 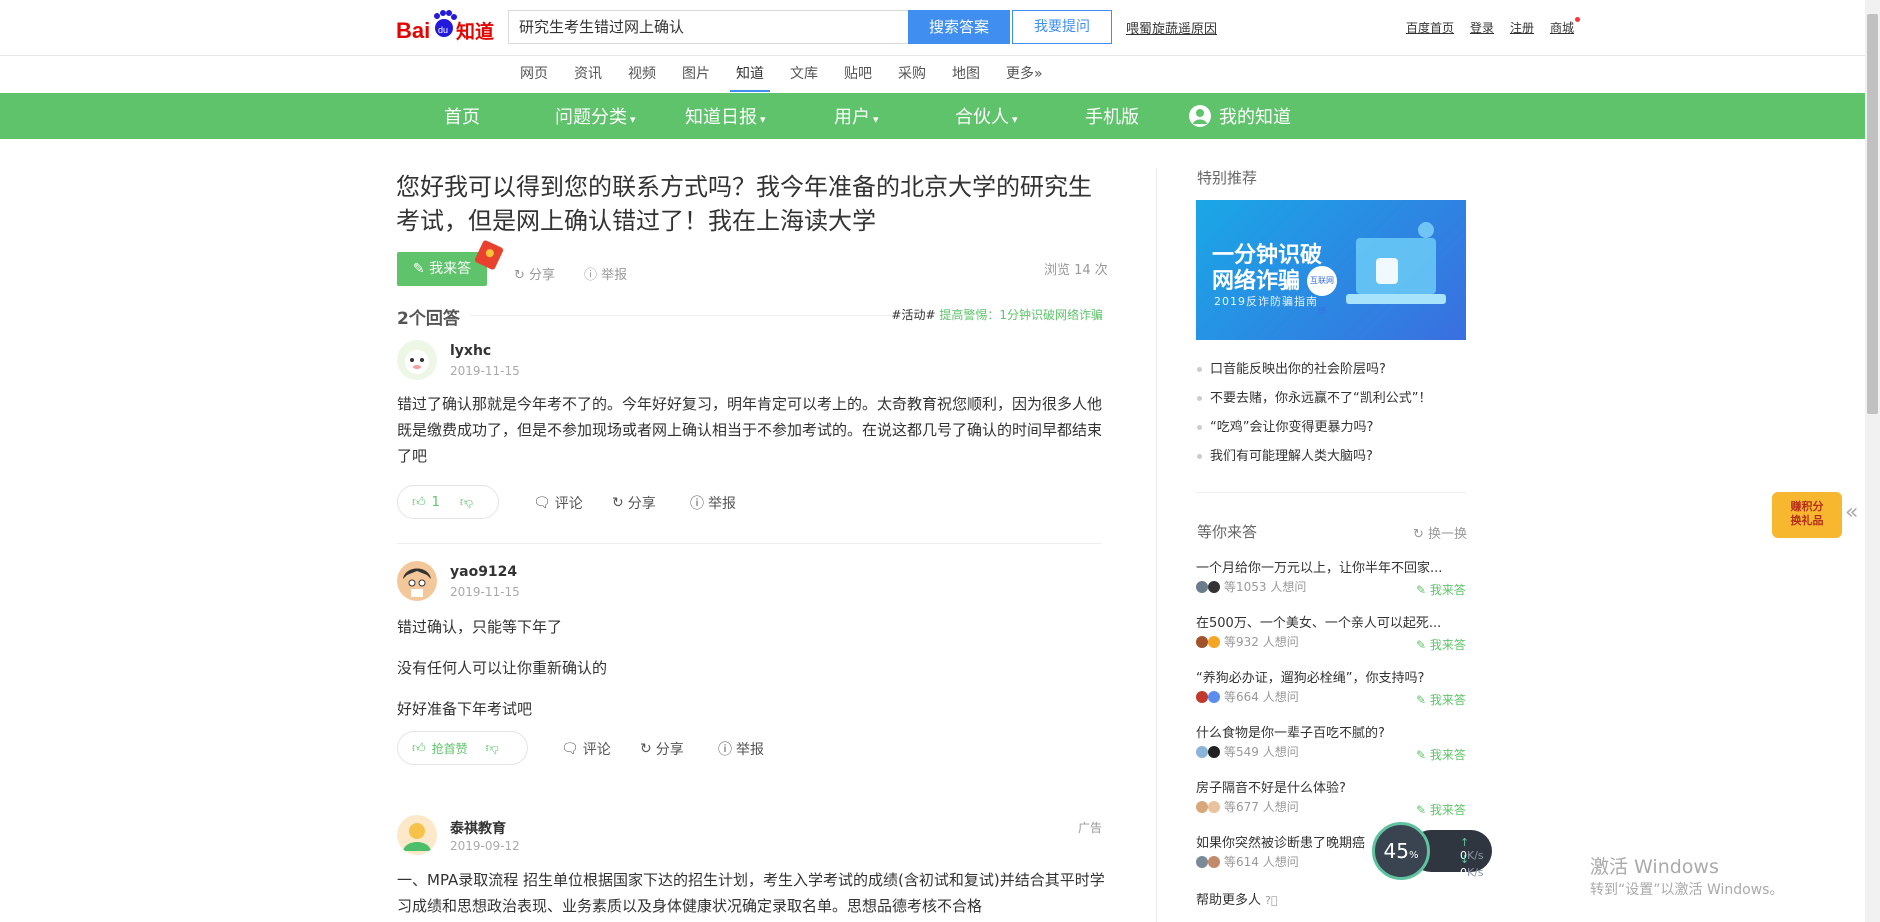 What do you see at coordinates (1807, 515) in the screenshot?
I see `earn-points-badge: 赚积分 换礼品` at bounding box center [1807, 515].